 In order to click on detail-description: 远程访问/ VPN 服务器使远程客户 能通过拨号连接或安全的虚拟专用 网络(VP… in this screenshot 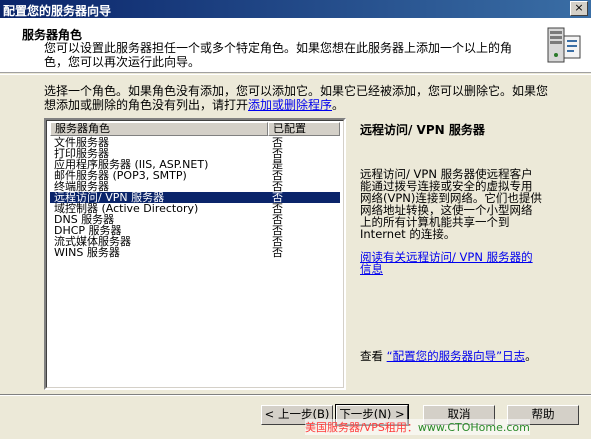, I will do `click(455, 204)`.